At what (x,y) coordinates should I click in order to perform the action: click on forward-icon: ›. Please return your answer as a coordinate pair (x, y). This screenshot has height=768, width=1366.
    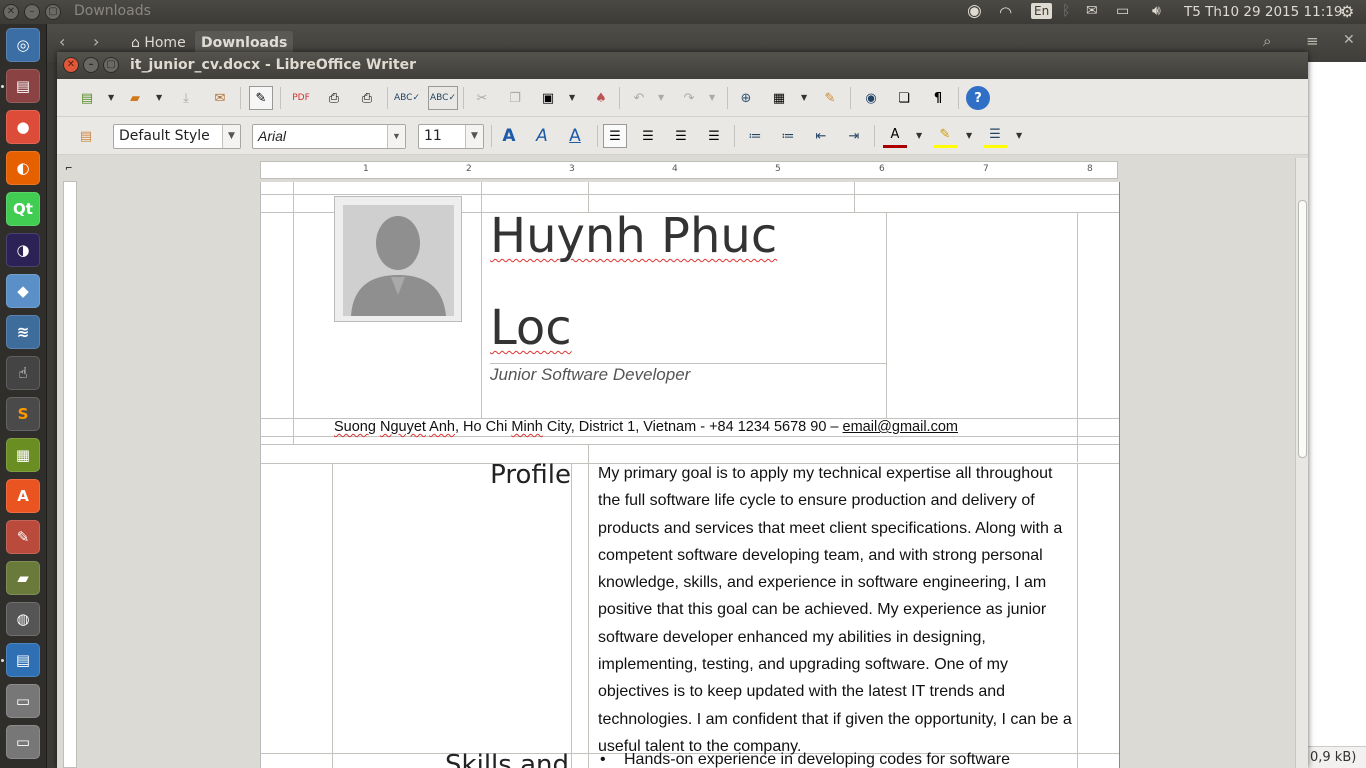
    Looking at the image, I should click on (96, 41).